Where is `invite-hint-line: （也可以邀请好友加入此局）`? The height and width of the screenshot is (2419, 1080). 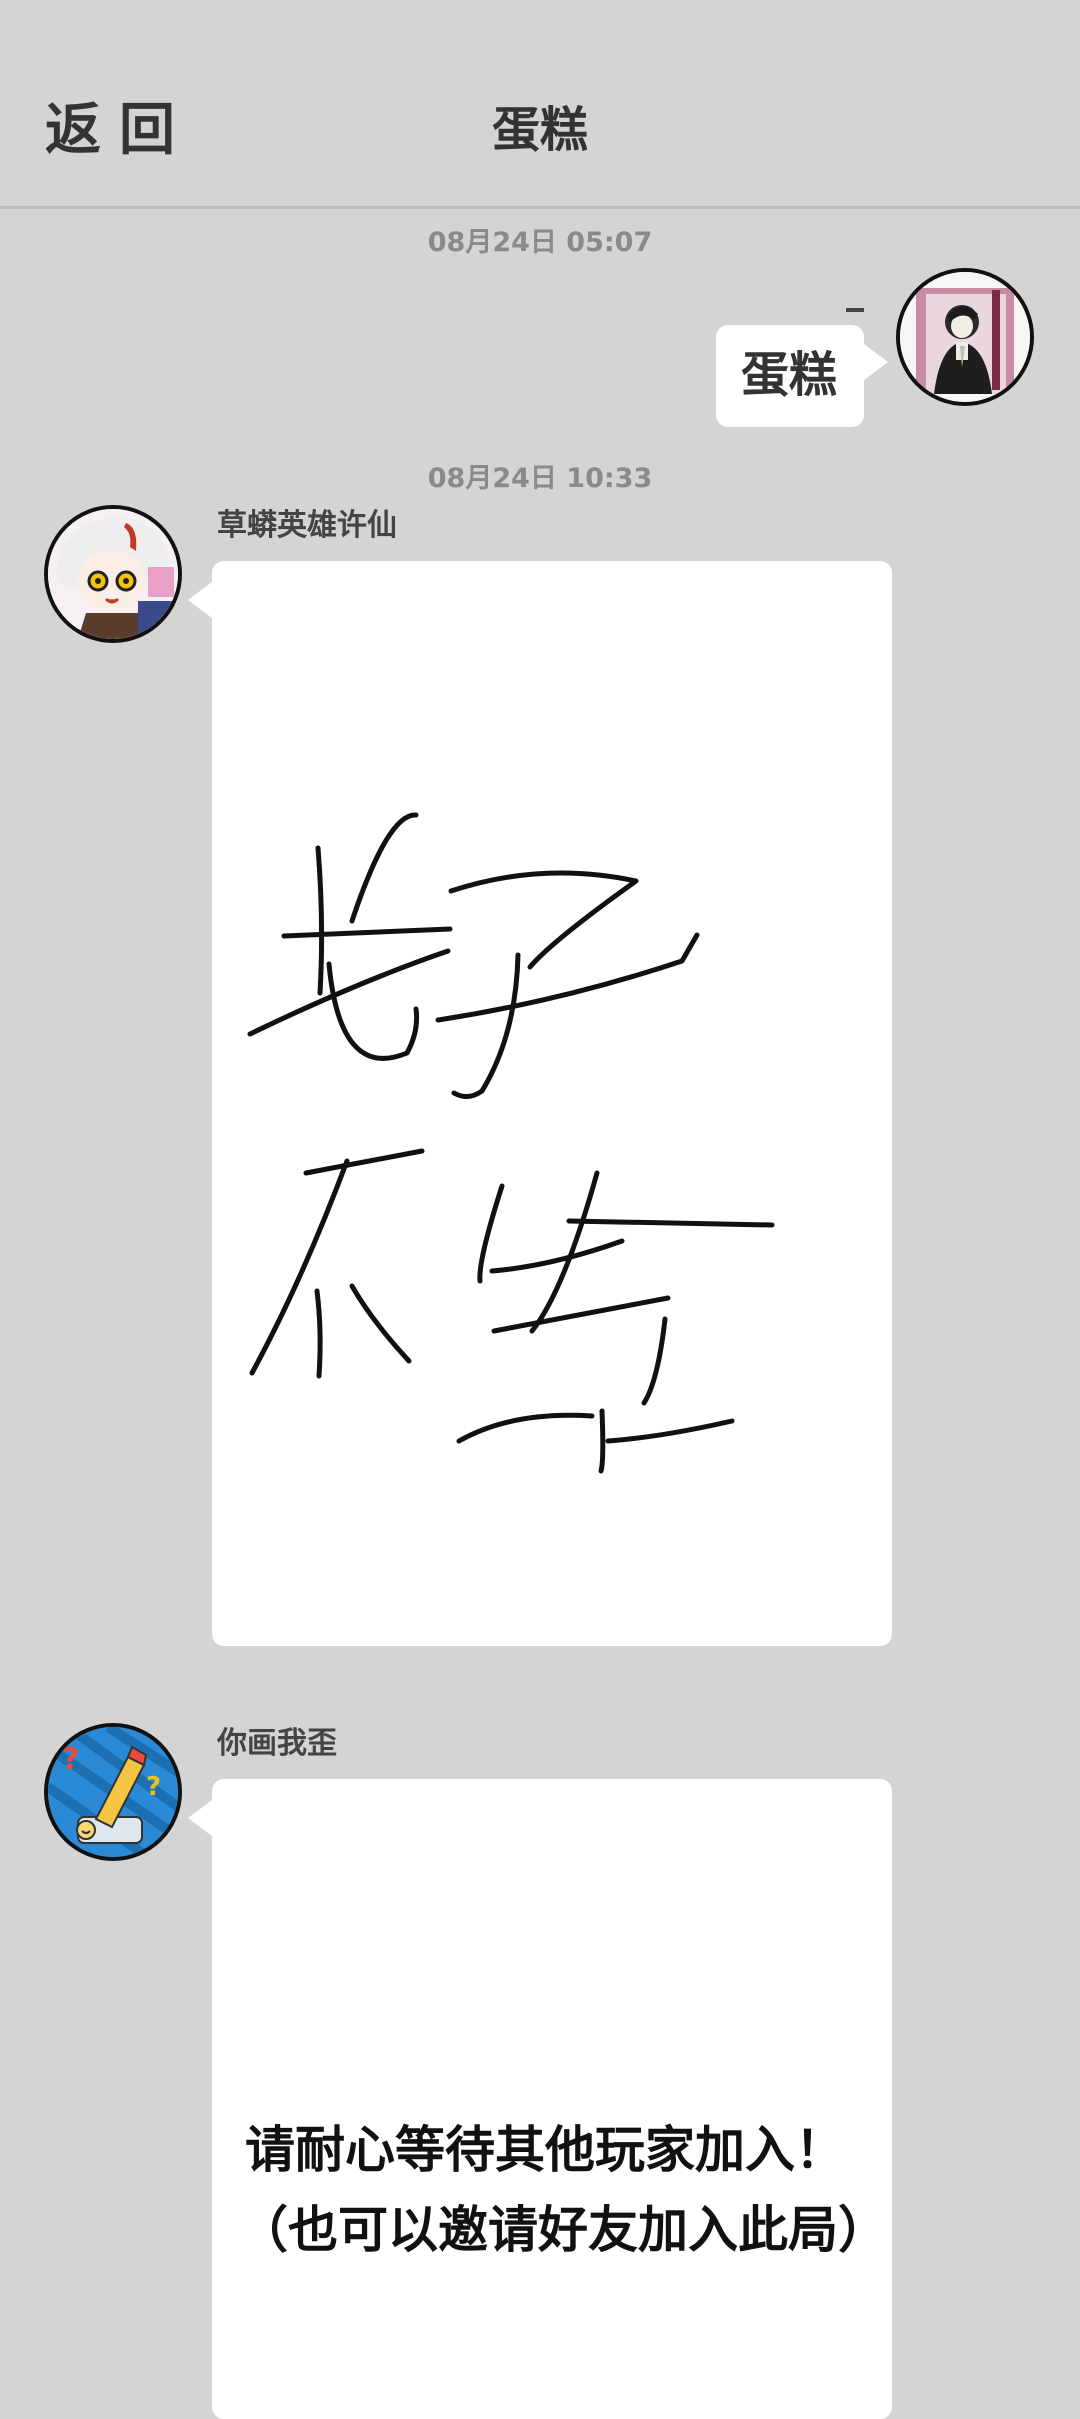
invite-hint-line: （也可以邀请好友加入此局） is located at coordinates (563, 2230).